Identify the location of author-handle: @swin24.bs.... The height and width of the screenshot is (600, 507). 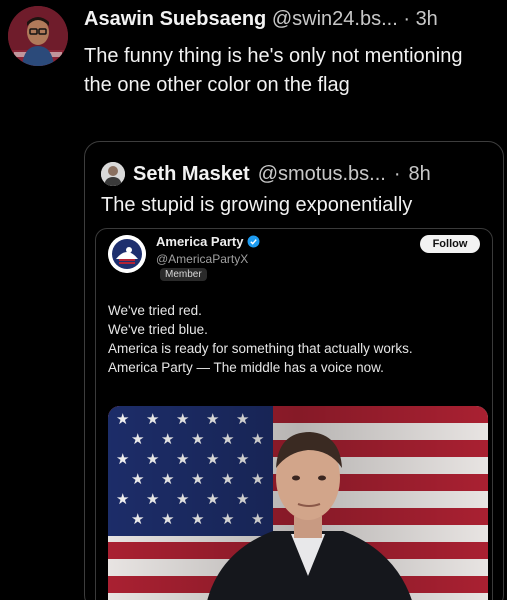
(335, 19).